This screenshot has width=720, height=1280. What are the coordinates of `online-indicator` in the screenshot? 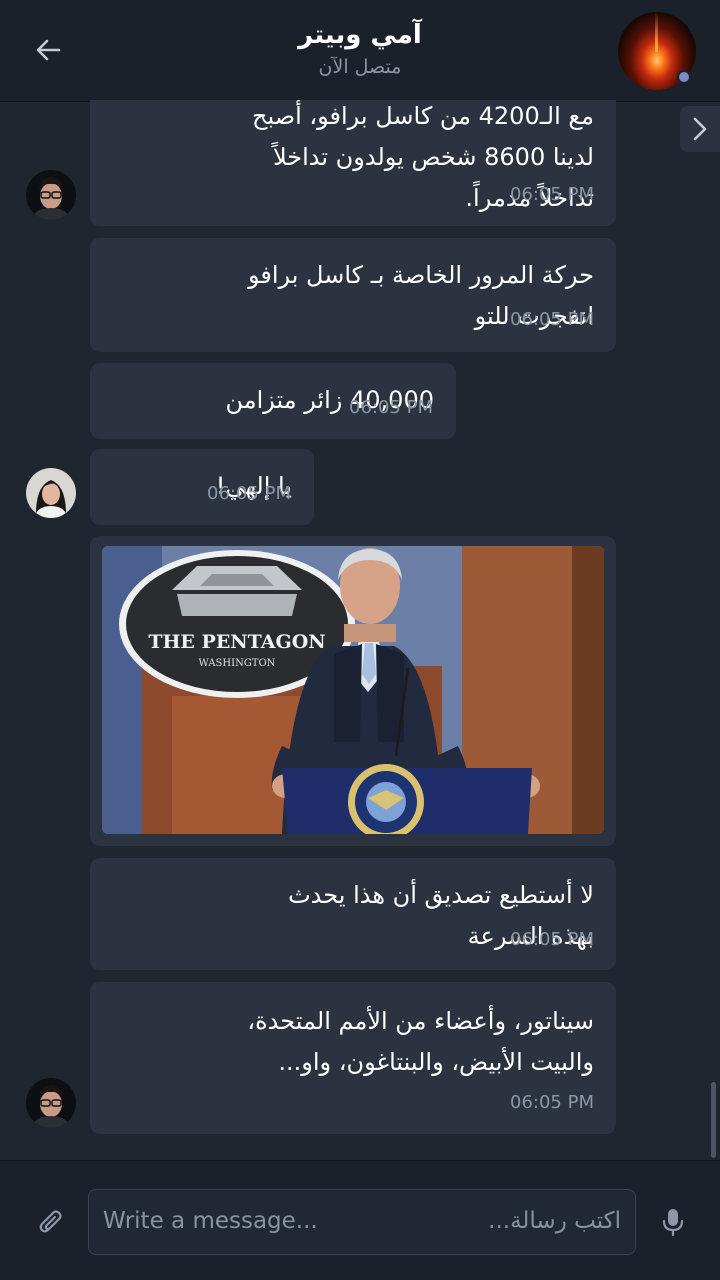 It's located at (684, 77).